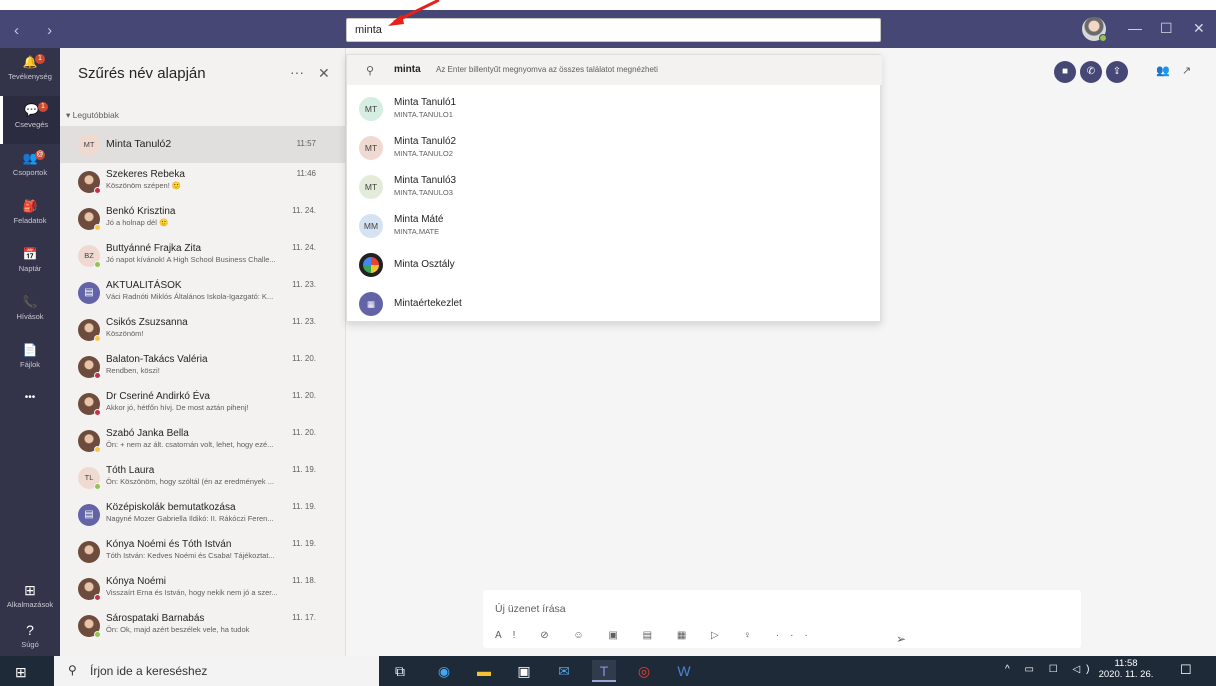 This screenshot has height=686, width=1216. What do you see at coordinates (901, 639) in the screenshot?
I see `send-icon: ➢` at bounding box center [901, 639].